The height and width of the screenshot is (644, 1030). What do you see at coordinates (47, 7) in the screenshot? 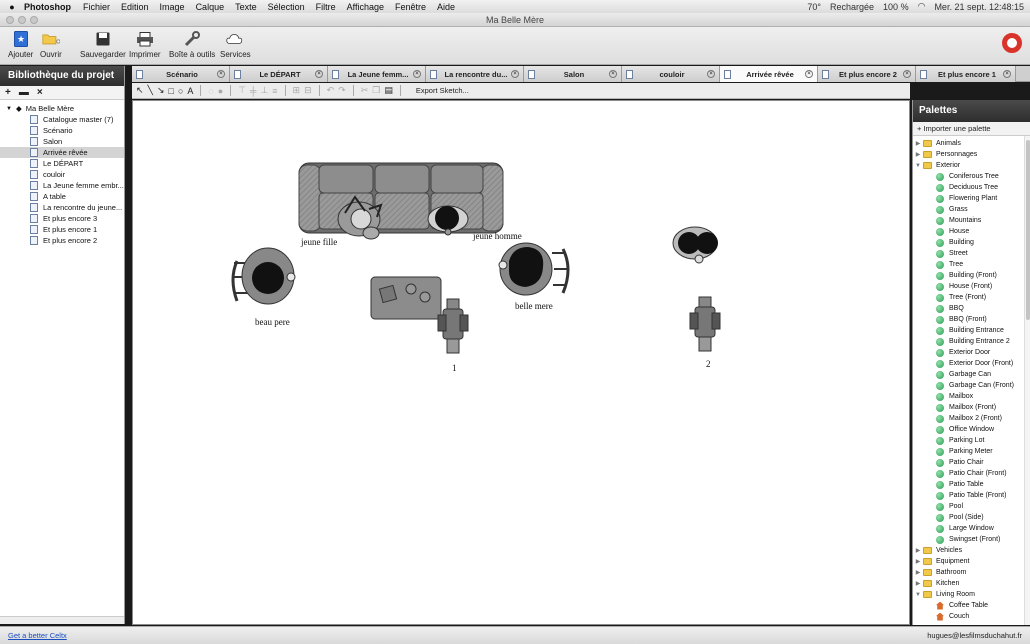
I see `menu-app-name: Photoshop` at bounding box center [47, 7].